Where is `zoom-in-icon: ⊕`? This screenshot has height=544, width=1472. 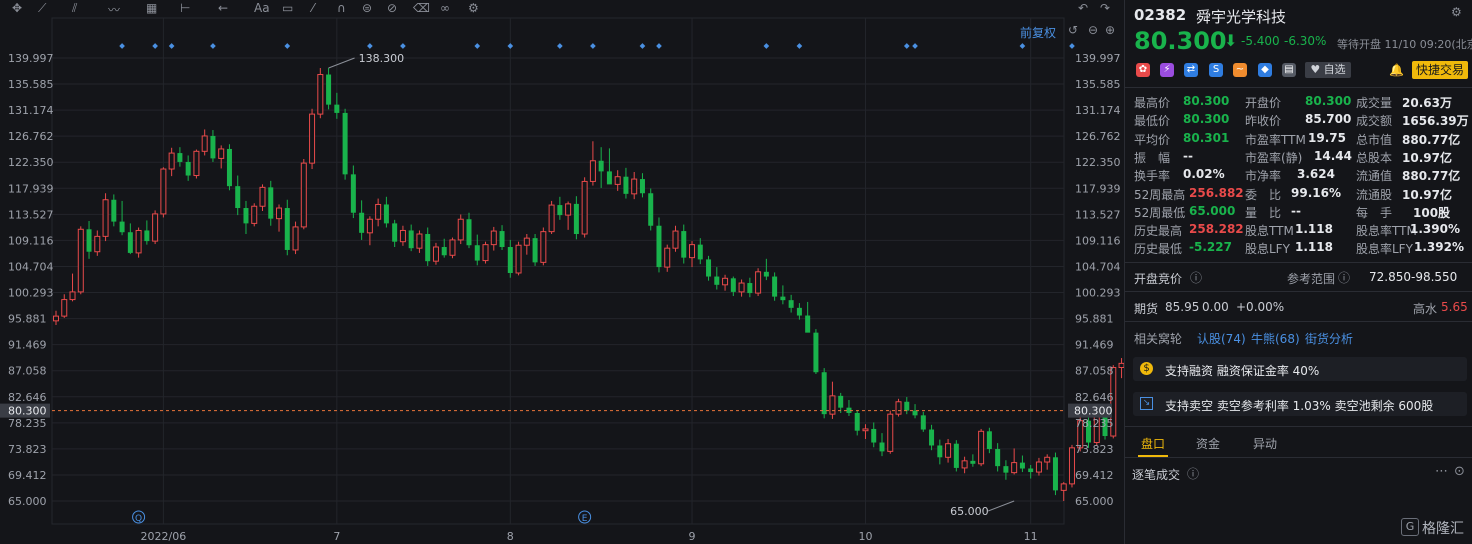 zoom-in-icon: ⊕ is located at coordinates (1110, 30).